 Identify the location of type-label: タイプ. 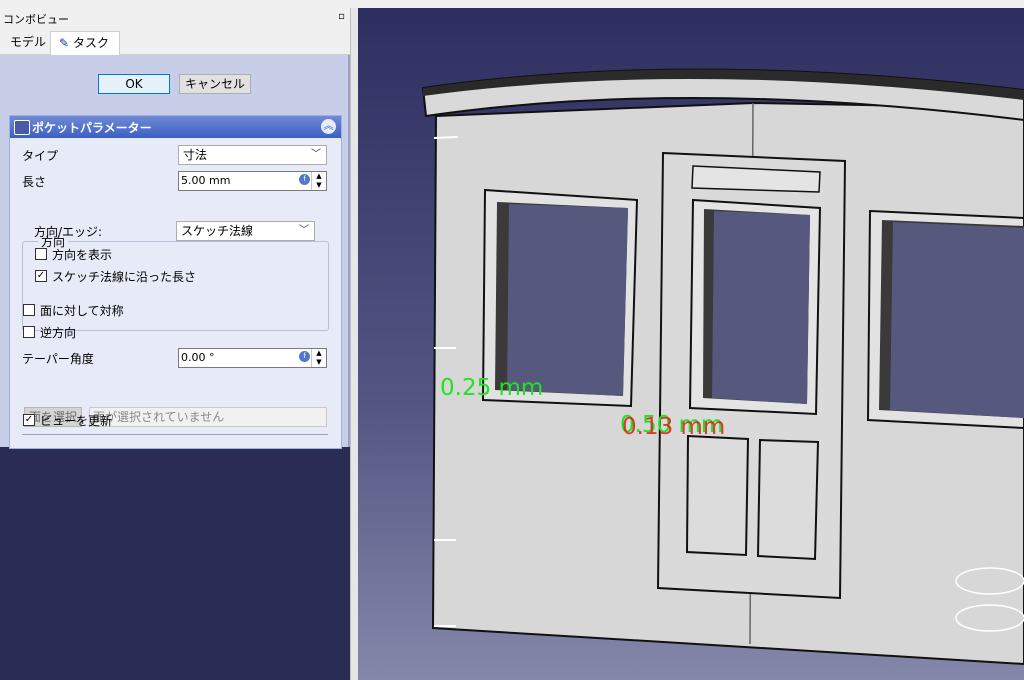
(40, 156).